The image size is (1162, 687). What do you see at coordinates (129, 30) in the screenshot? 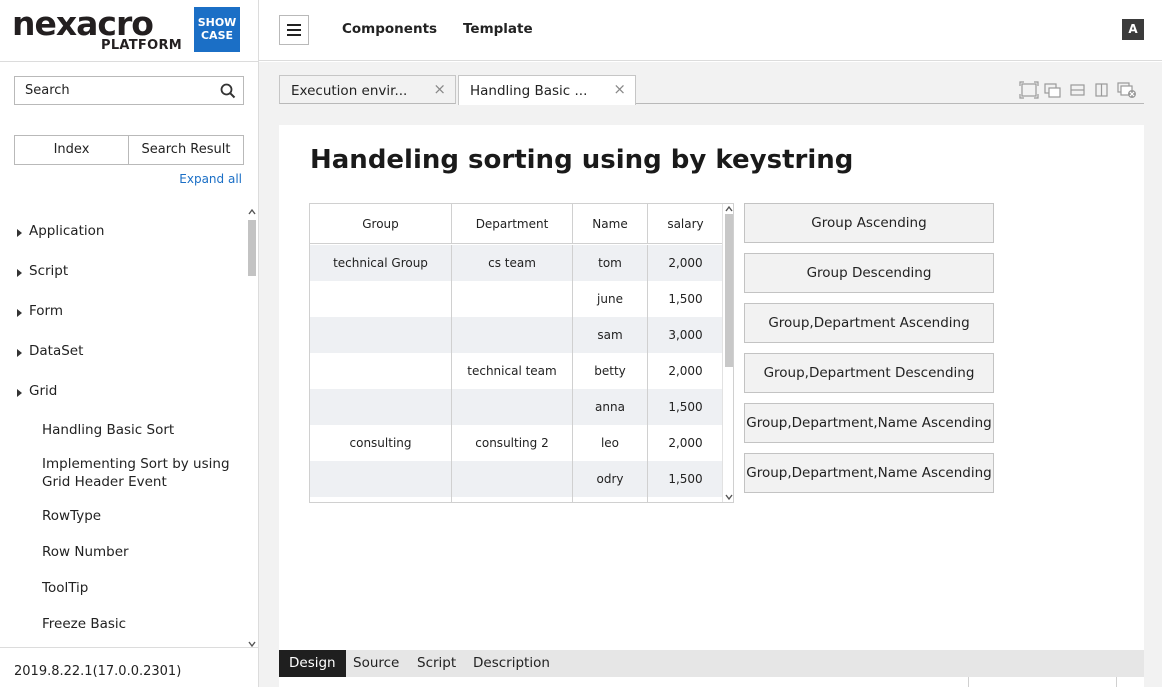
I see `logo: nexacro PLATFORM SHOW CASE` at bounding box center [129, 30].